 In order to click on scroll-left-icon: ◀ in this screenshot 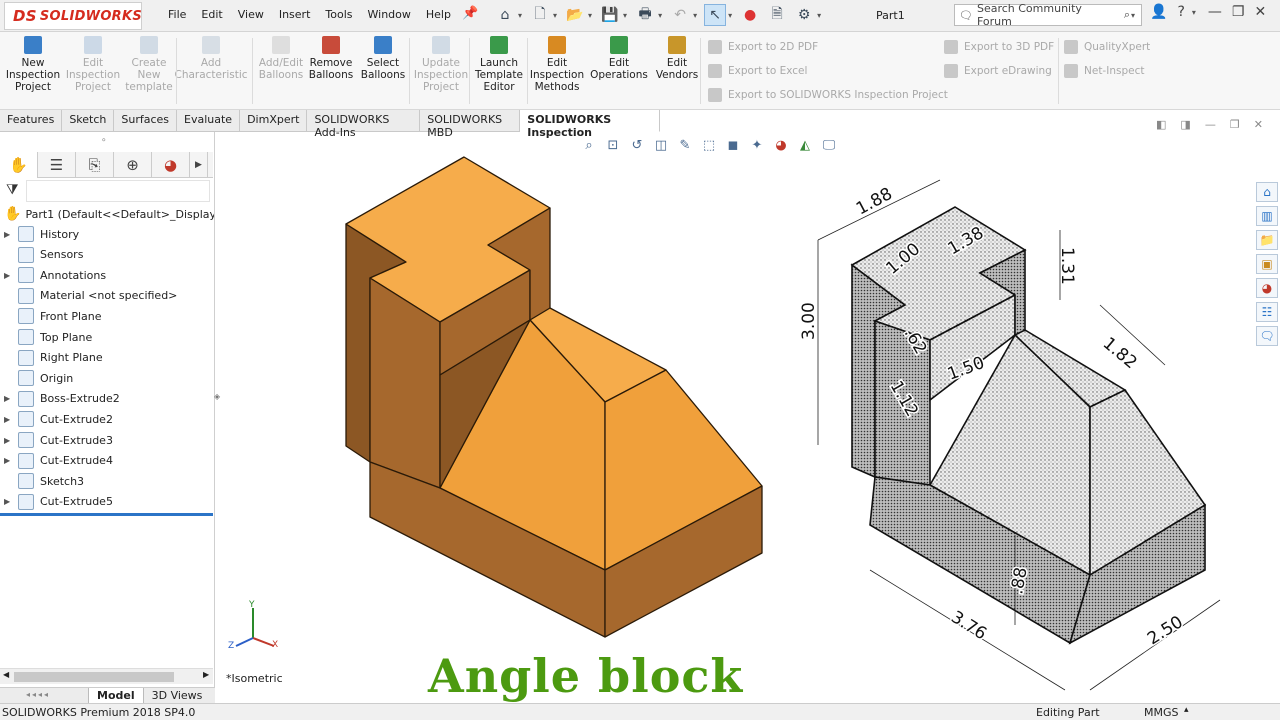, I will do `click(6, 674)`.